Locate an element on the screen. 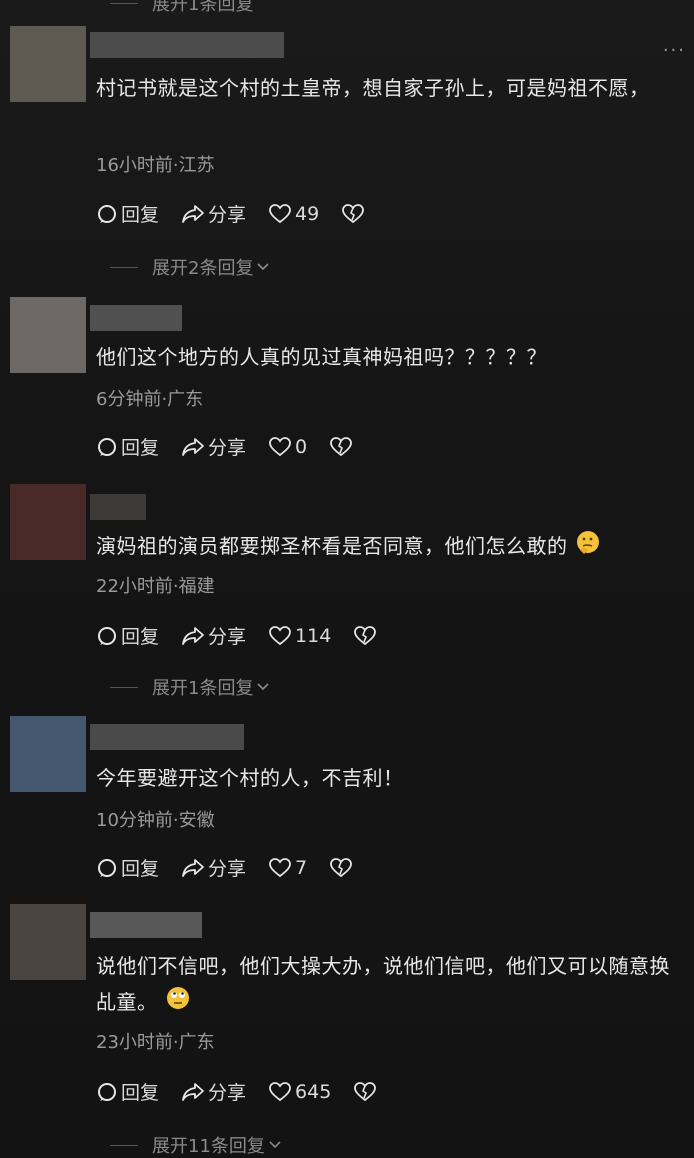 This screenshot has width=694, height=1158. comment-actions: 回复 分享 645 is located at coordinates (249, 1091).